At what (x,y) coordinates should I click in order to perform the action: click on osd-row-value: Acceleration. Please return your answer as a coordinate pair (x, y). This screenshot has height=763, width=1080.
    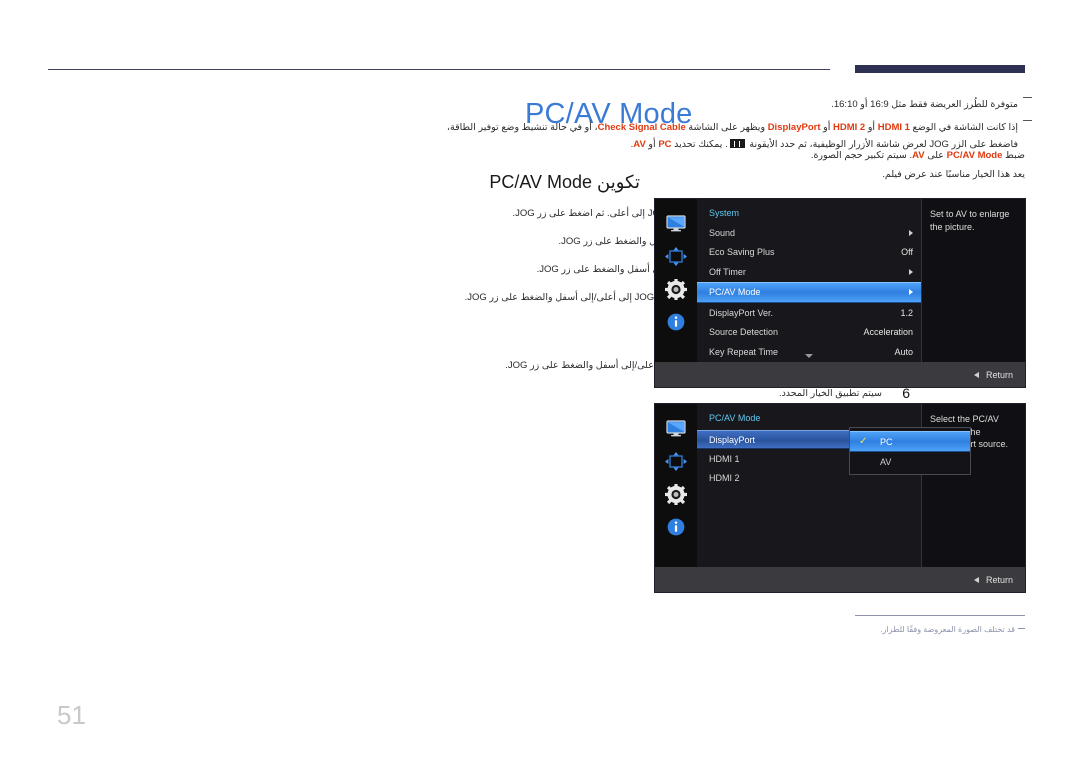
    Looking at the image, I should click on (888, 332).